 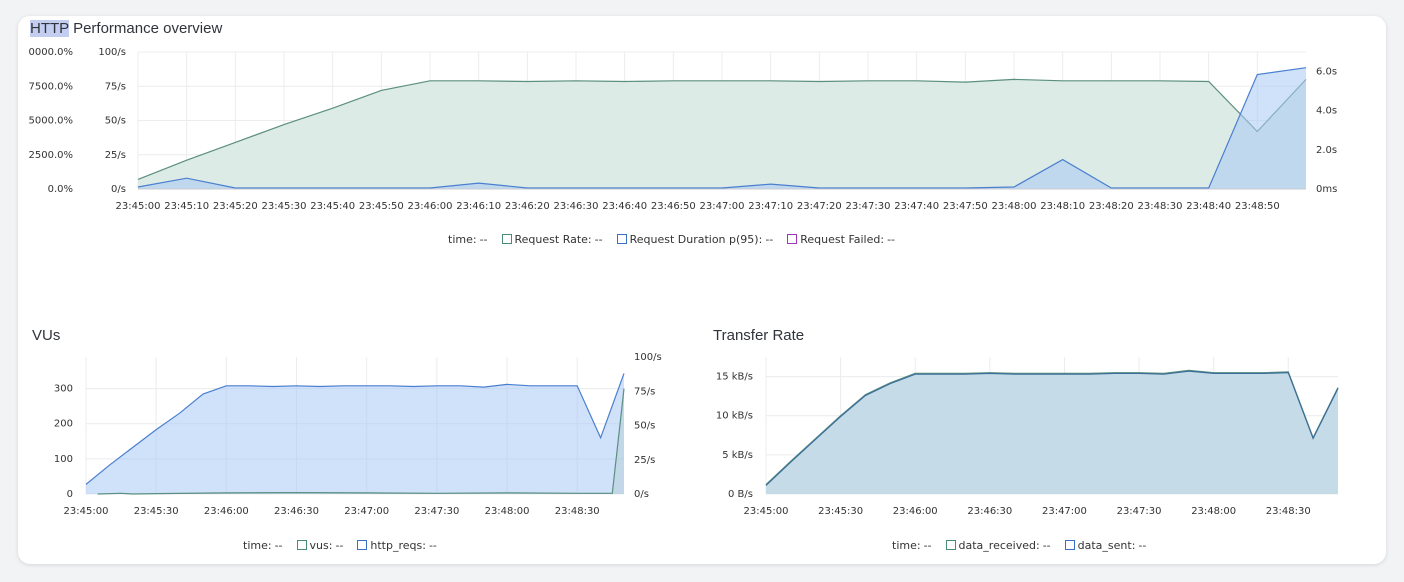 I want to click on legend-item-request-rate: Request Rate: --, so click(x=552, y=239).